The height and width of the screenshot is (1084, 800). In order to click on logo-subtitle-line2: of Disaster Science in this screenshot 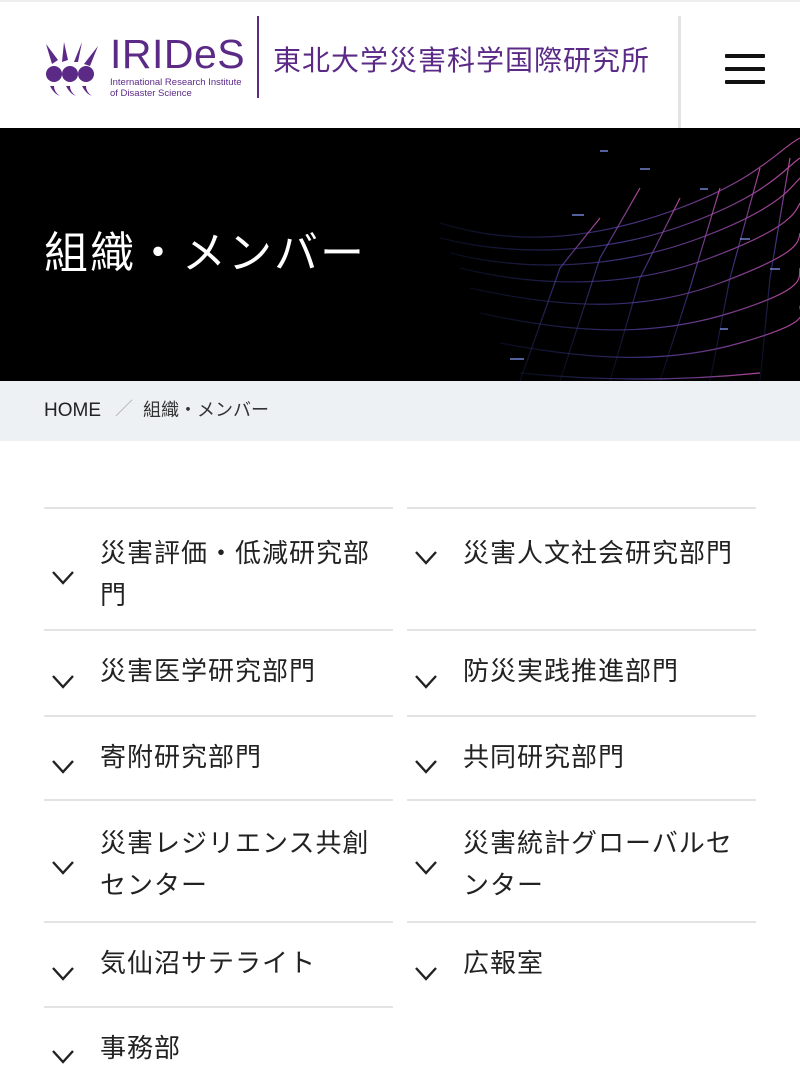, I will do `click(151, 93)`.